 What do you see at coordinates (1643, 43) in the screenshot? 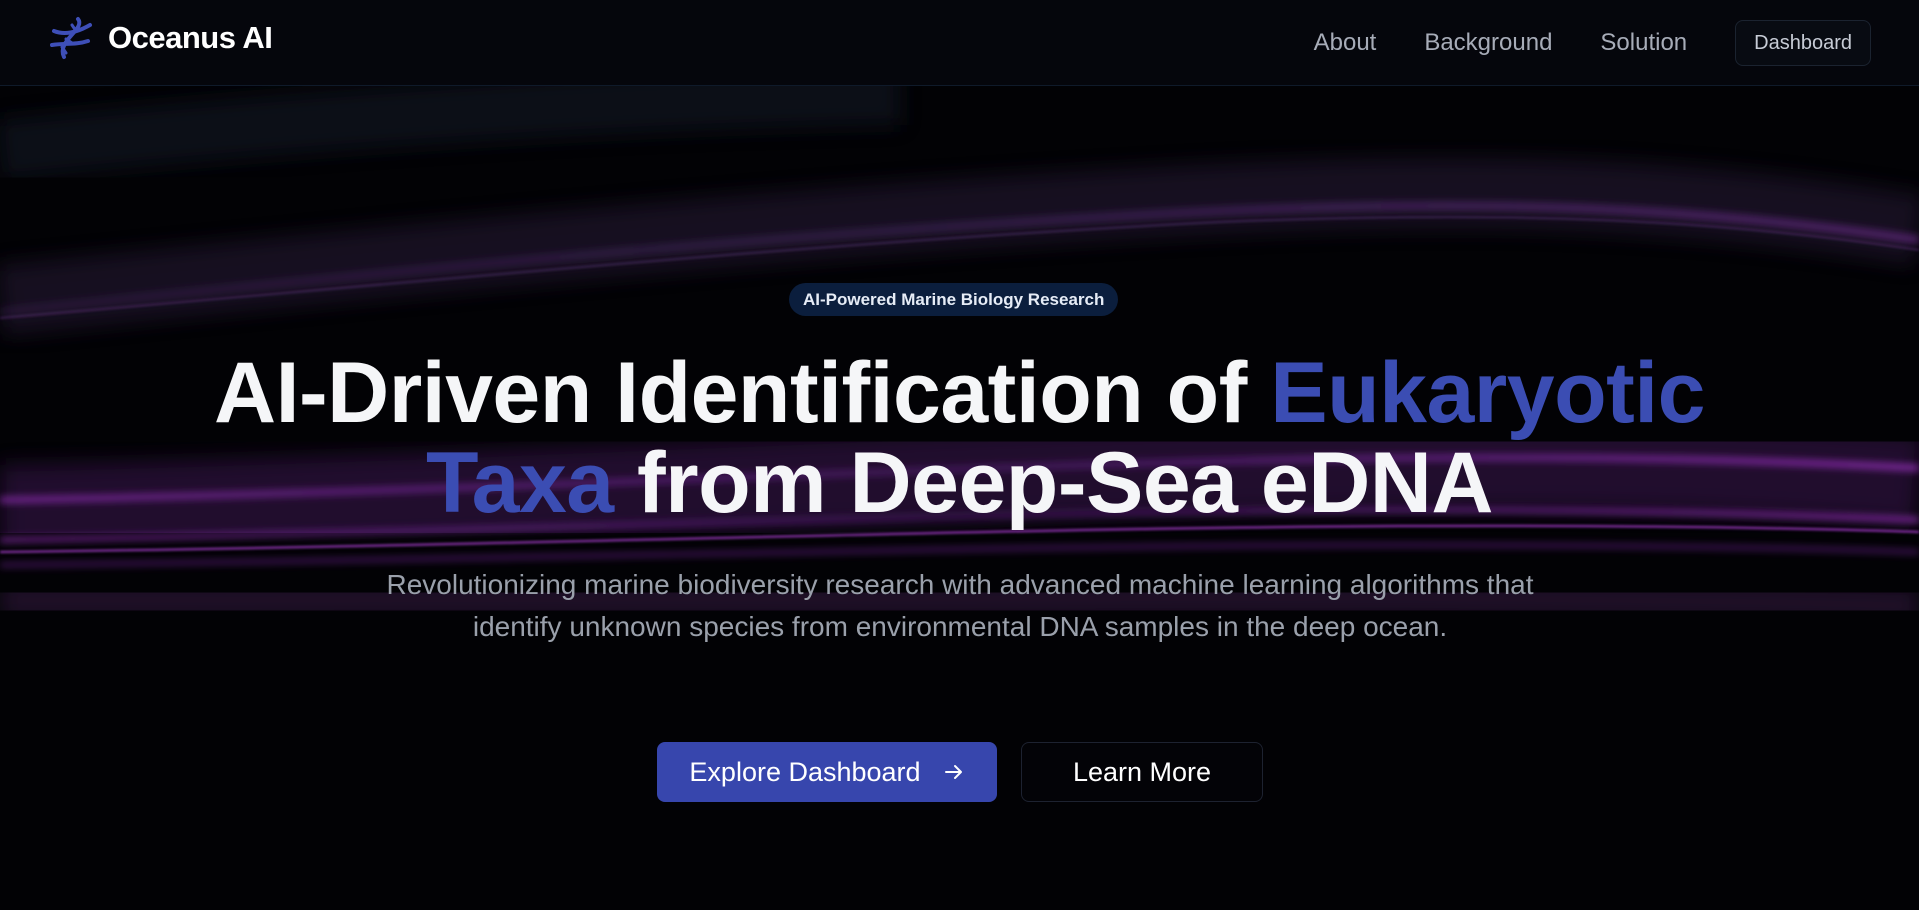
I see `nav-link-solution: Solution` at bounding box center [1643, 43].